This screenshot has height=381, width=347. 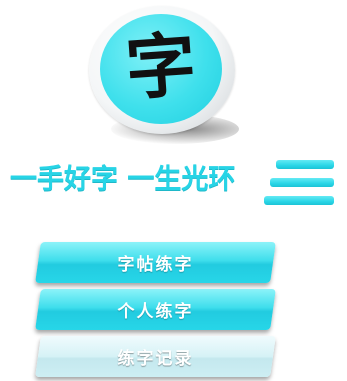 I want to click on copybook-practice-label: 字帖练字, so click(x=155, y=265).